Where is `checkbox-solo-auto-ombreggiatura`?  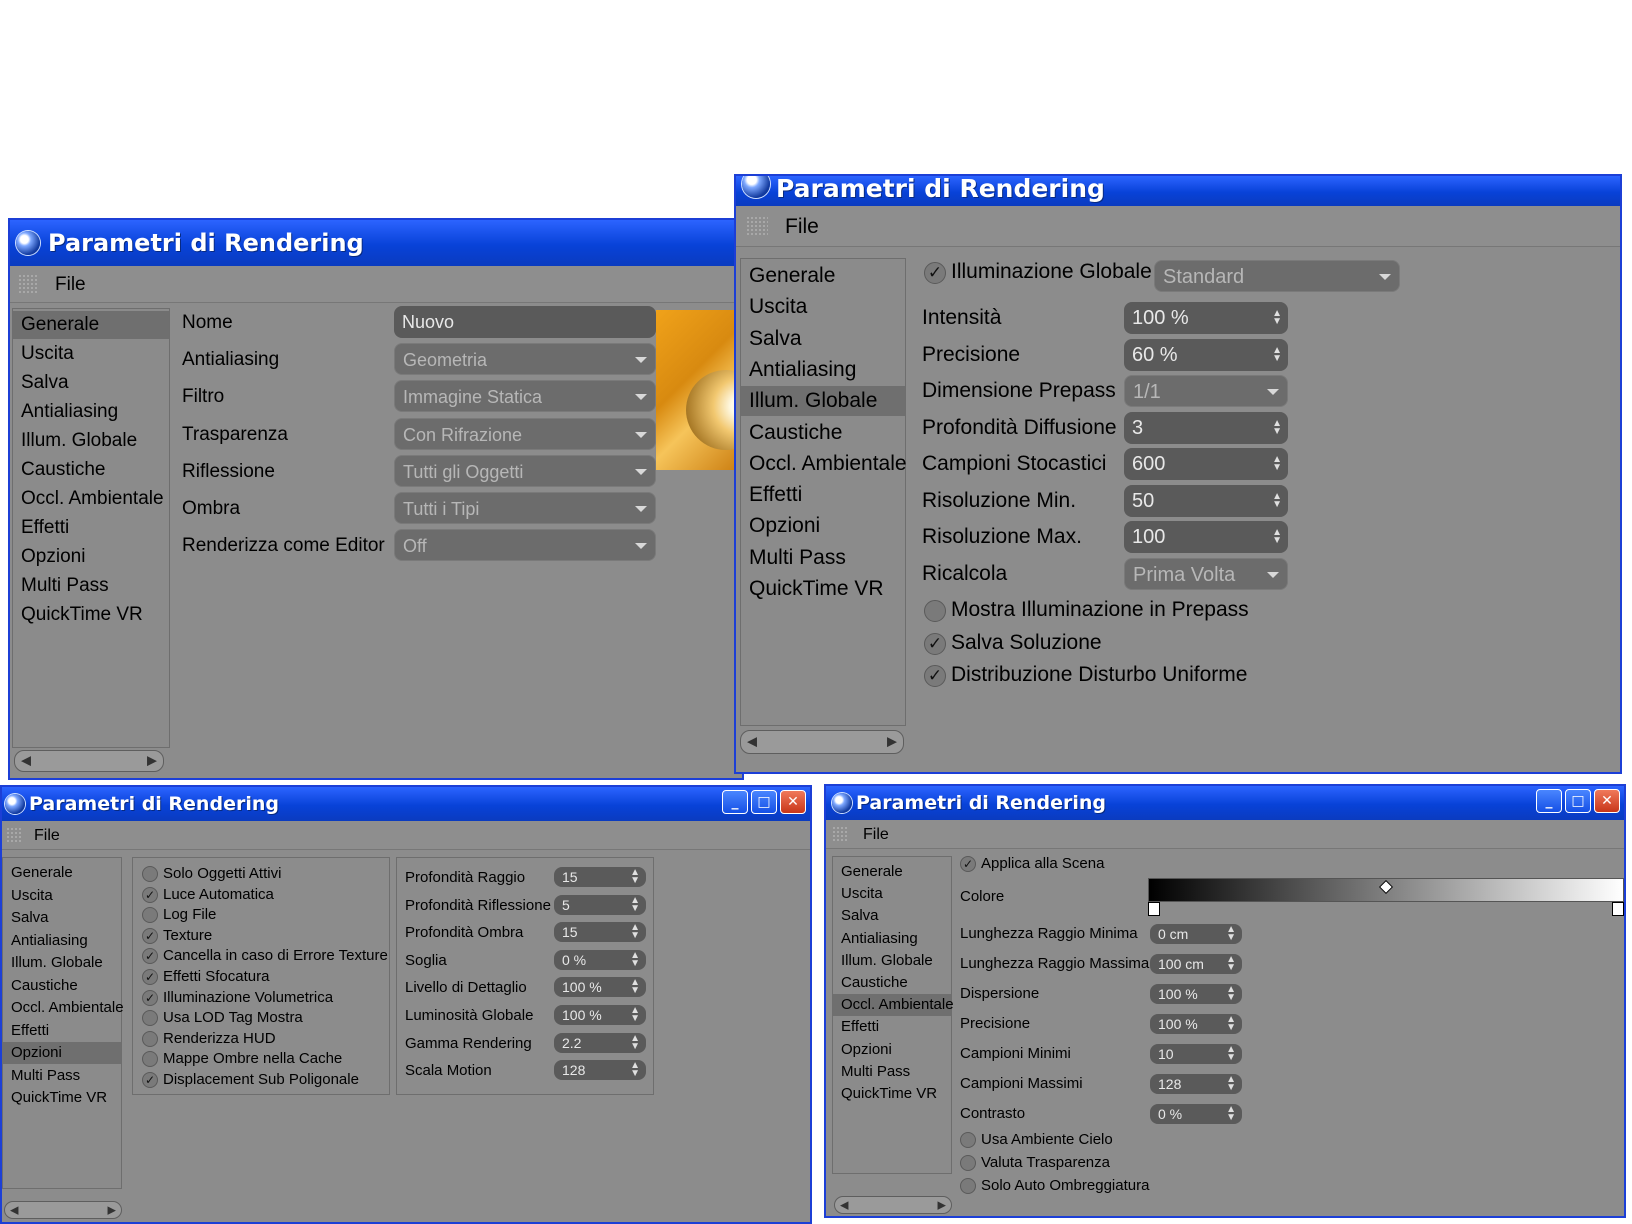 checkbox-solo-auto-ombreggiatura is located at coordinates (968, 1186).